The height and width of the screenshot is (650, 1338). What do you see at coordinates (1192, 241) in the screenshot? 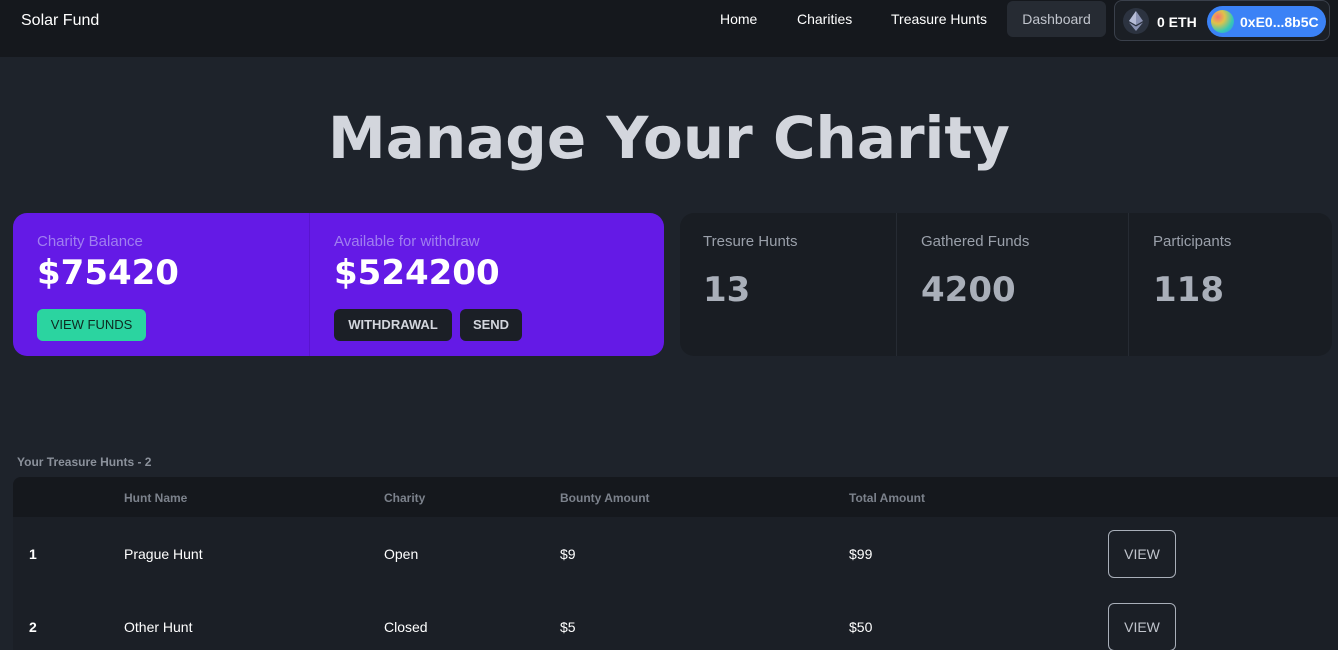
I see `participants-label: Participants` at bounding box center [1192, 241].